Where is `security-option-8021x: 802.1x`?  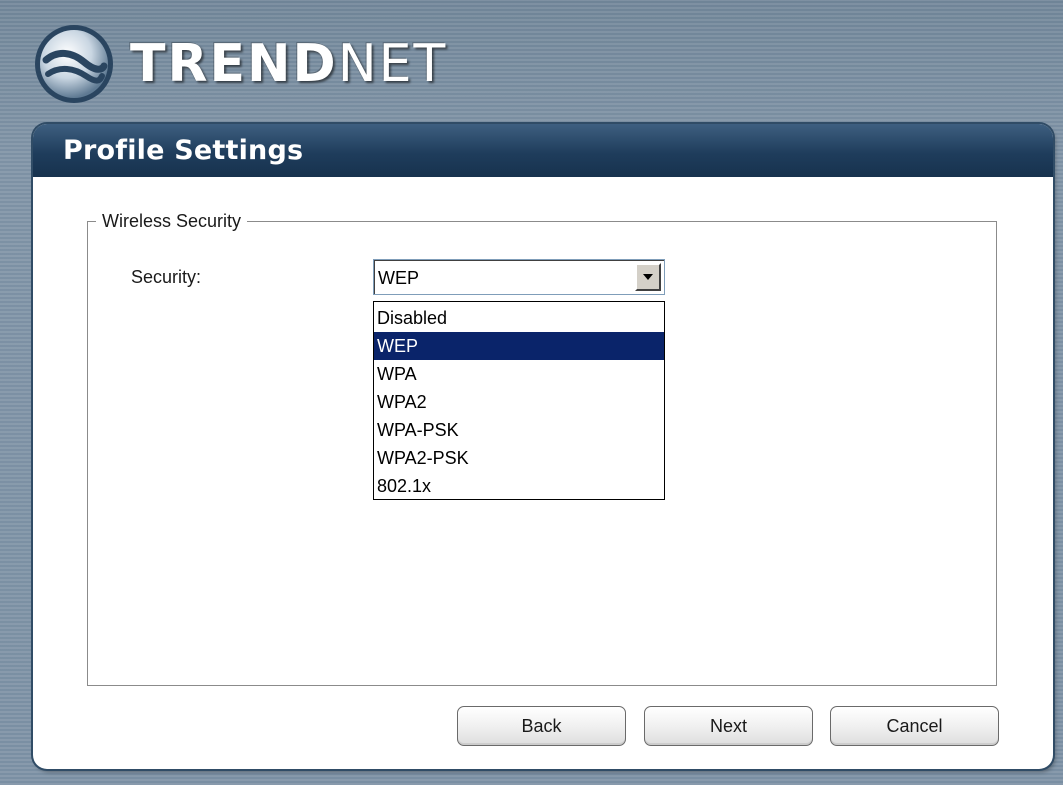 security-option-8021x: 802.1x is located at coordinates (519, 486).